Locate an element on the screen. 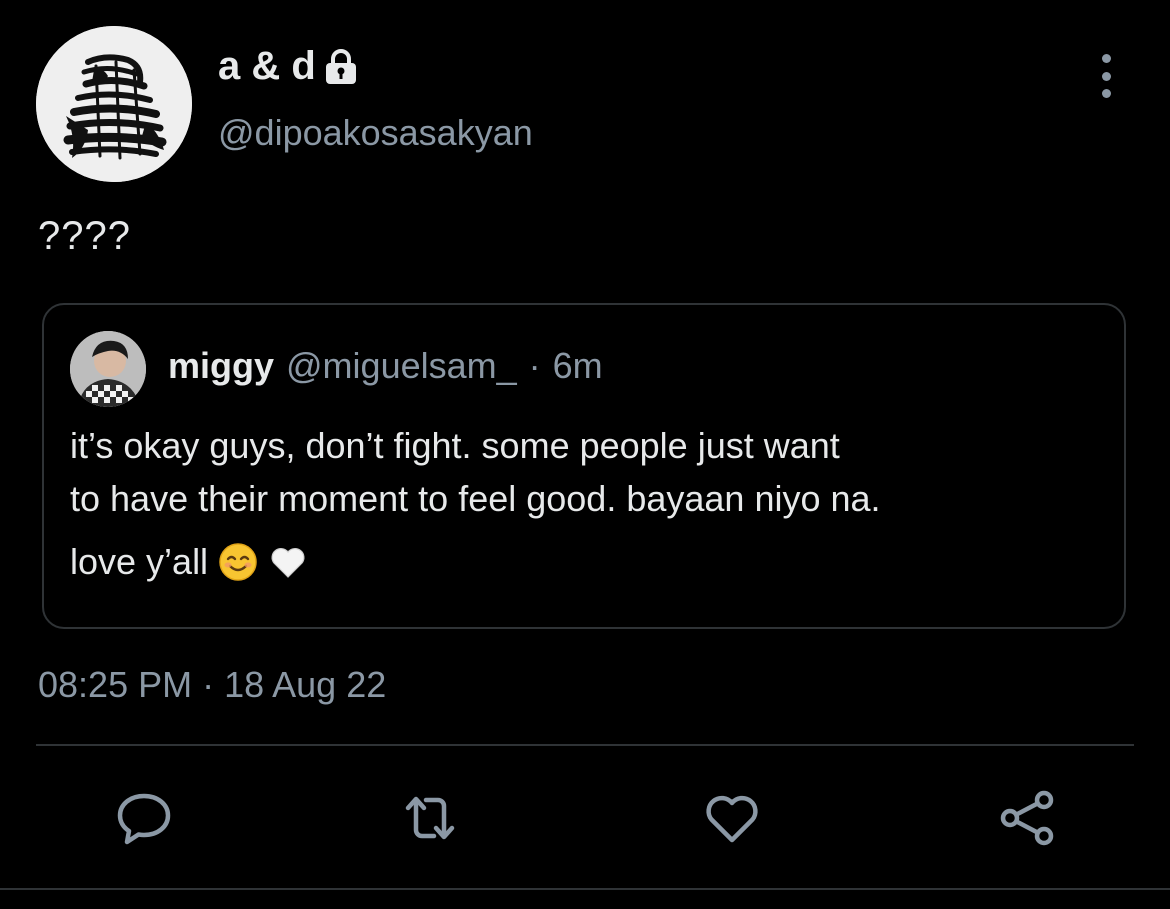  reply-button is located at coordinates (144, 818).